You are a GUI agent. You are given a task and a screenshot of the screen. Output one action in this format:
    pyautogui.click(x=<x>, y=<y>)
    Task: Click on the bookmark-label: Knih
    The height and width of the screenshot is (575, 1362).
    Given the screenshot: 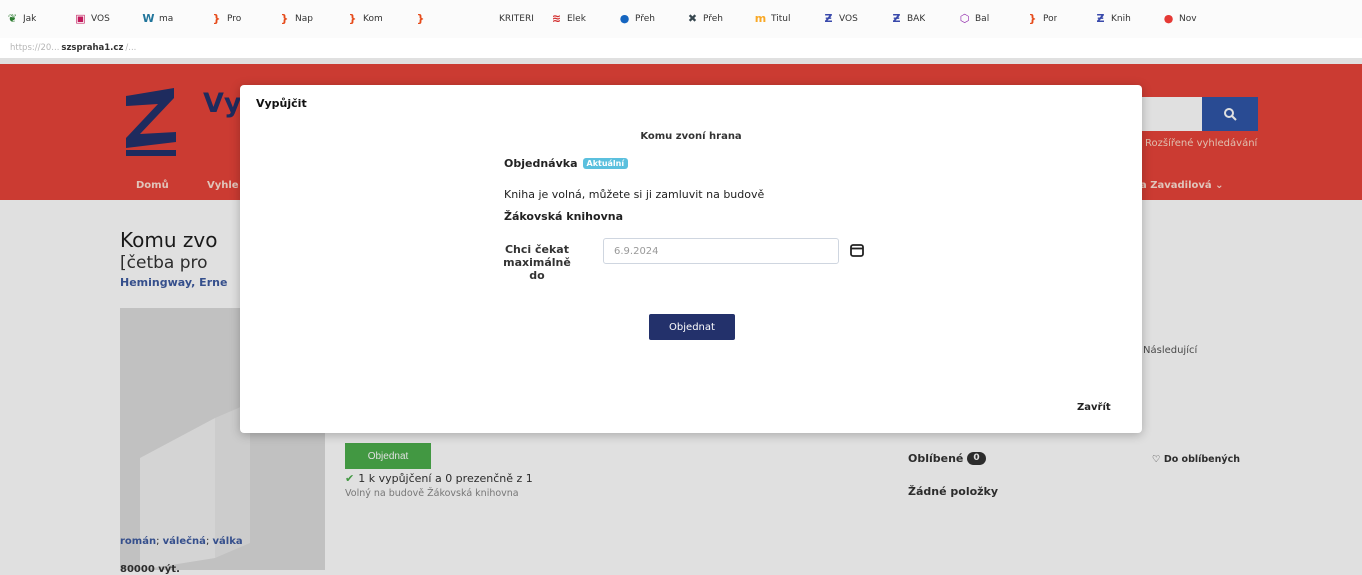 What is the action you would take?
    pyautogui.click(x=1121, y=19)
    